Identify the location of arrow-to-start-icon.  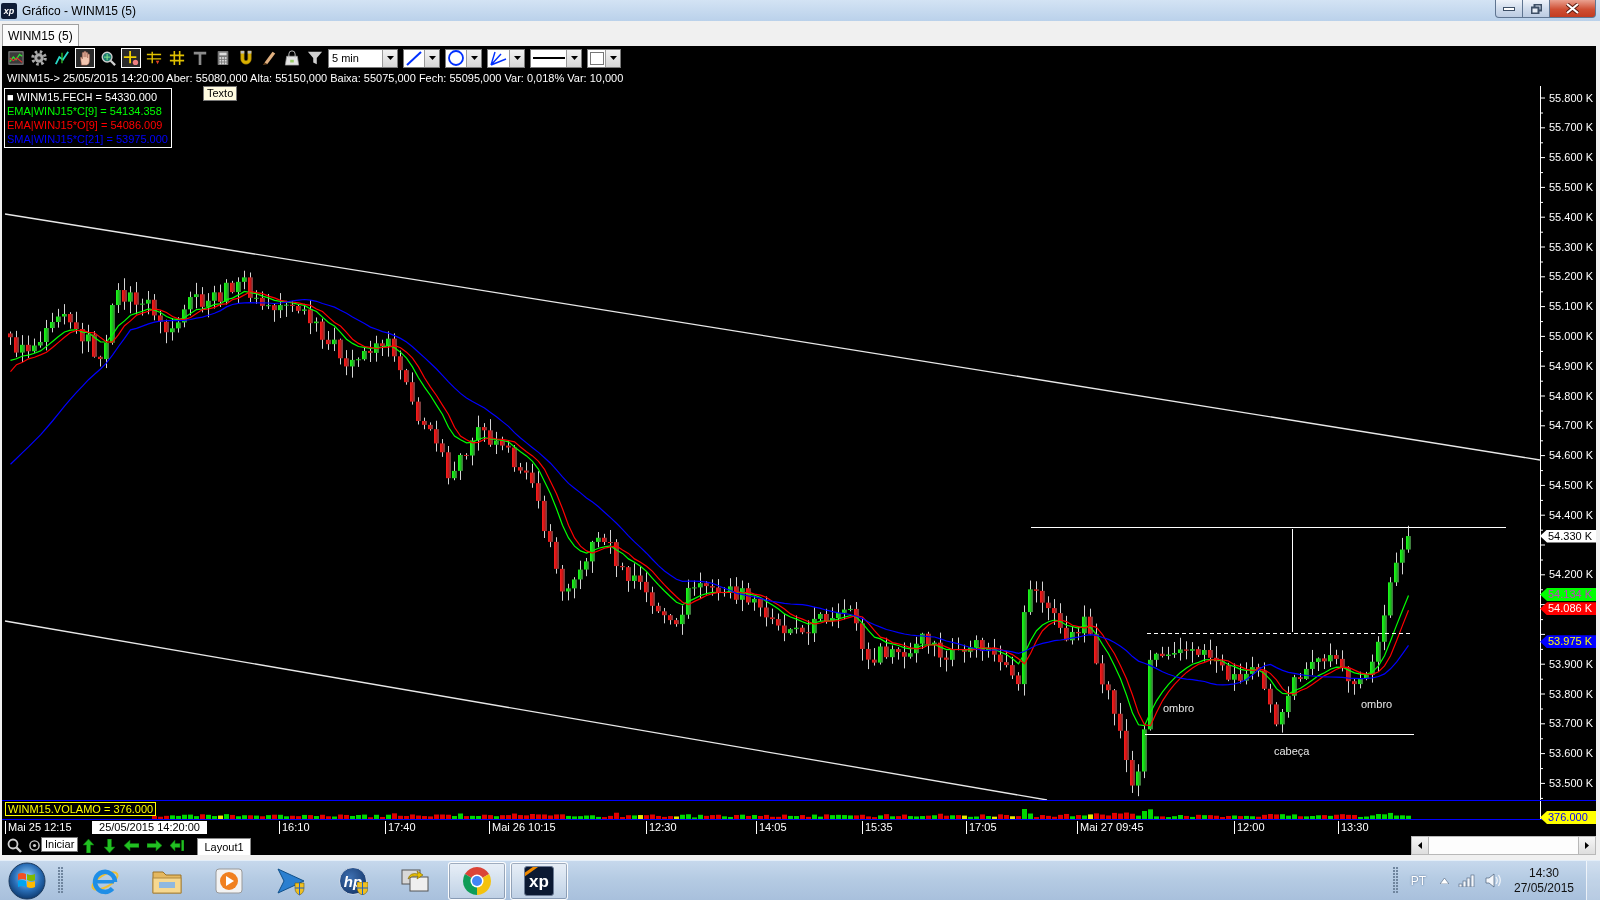
(177, 845).